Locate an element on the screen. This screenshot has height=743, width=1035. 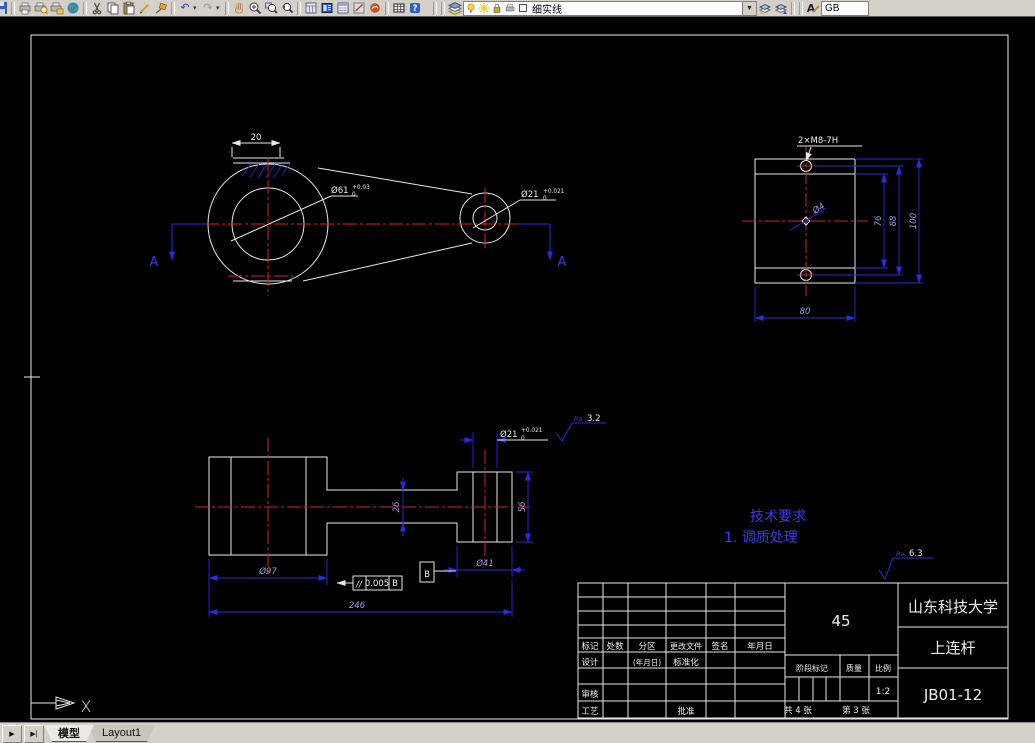
markup-icon is located at coordinates (359, 8).